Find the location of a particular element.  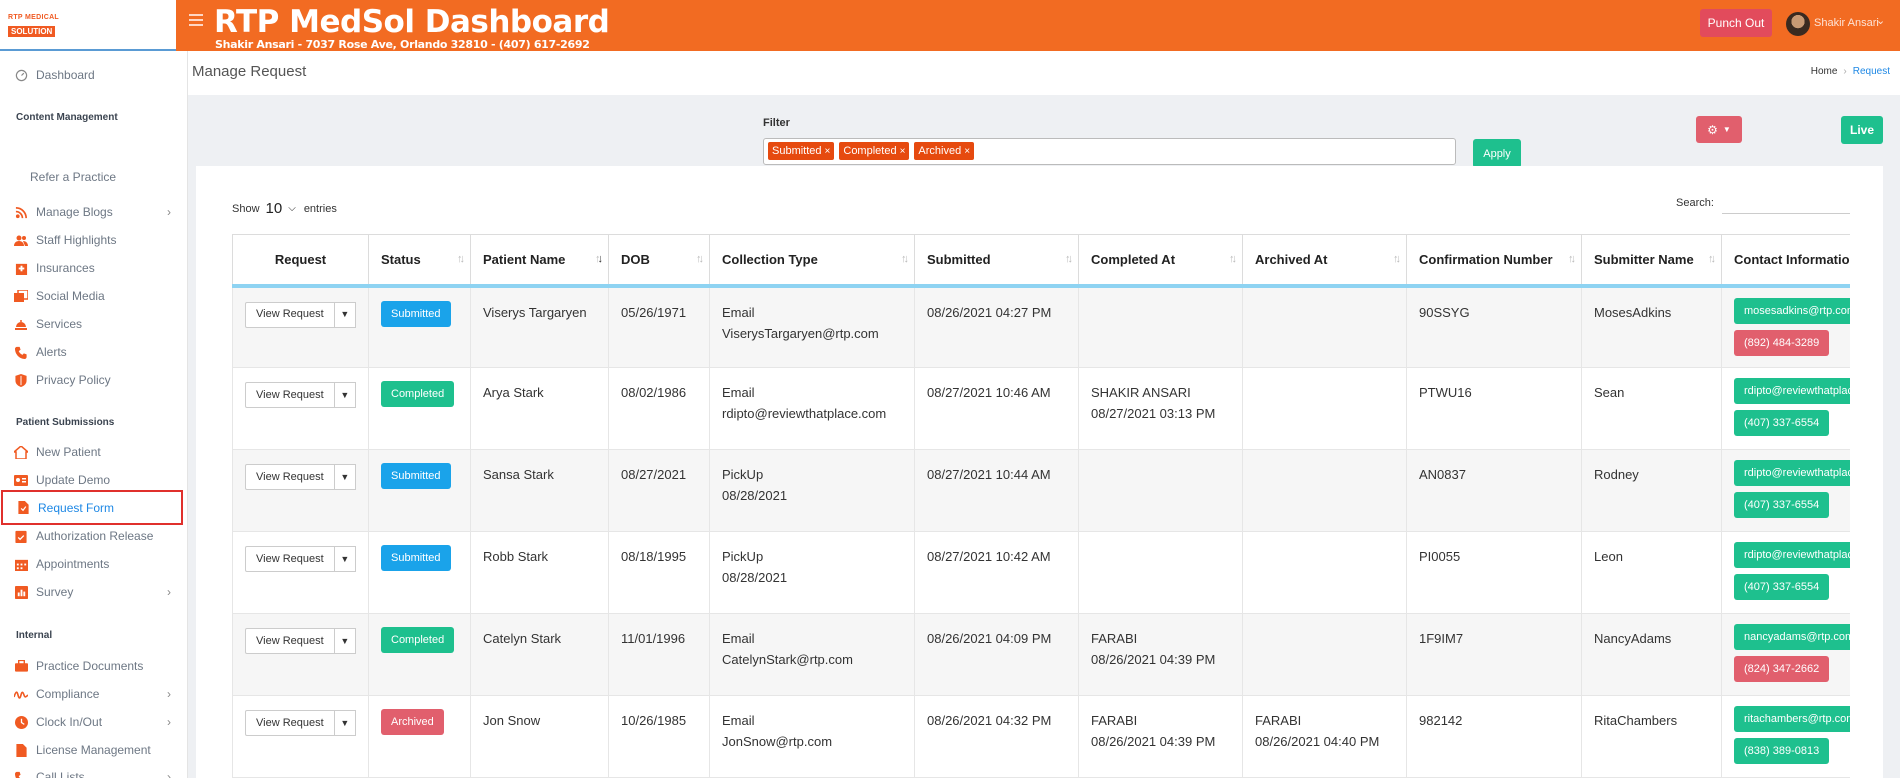

column-header-submitted: Submitted ↑↓ is located at coordinates (996, 261).